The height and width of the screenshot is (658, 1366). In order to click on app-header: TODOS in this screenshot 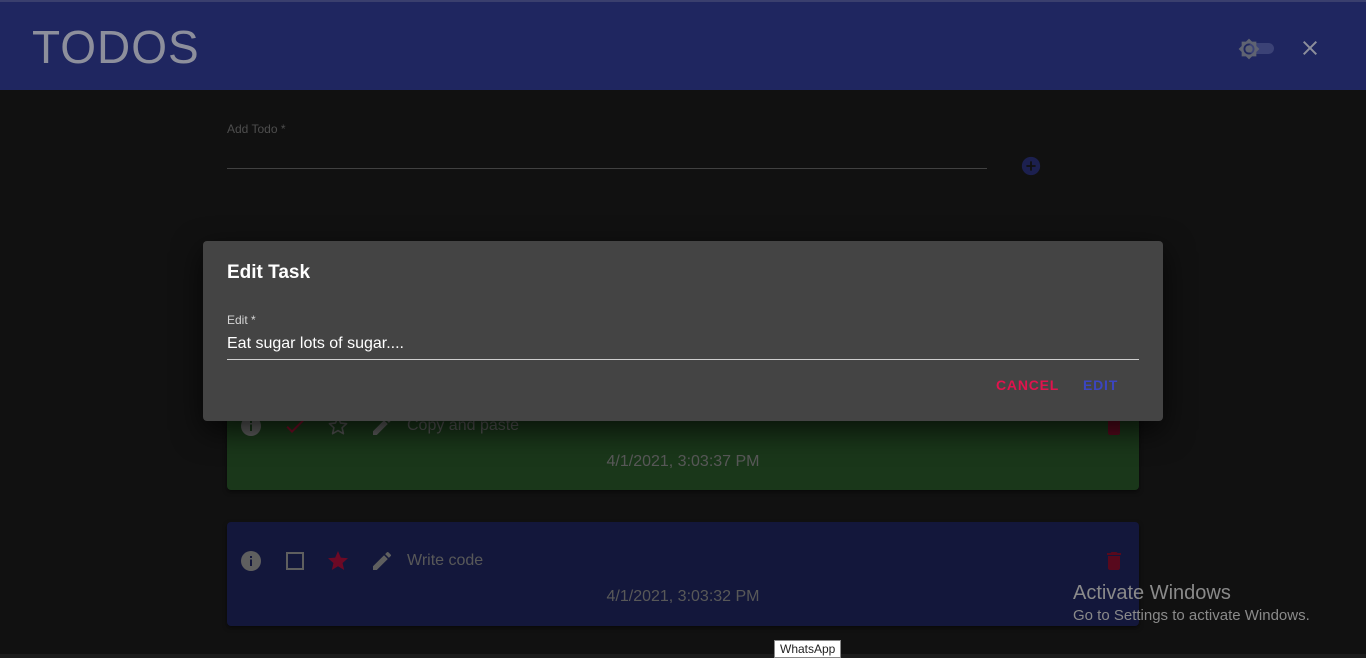, I will do `click(683, 45)`.